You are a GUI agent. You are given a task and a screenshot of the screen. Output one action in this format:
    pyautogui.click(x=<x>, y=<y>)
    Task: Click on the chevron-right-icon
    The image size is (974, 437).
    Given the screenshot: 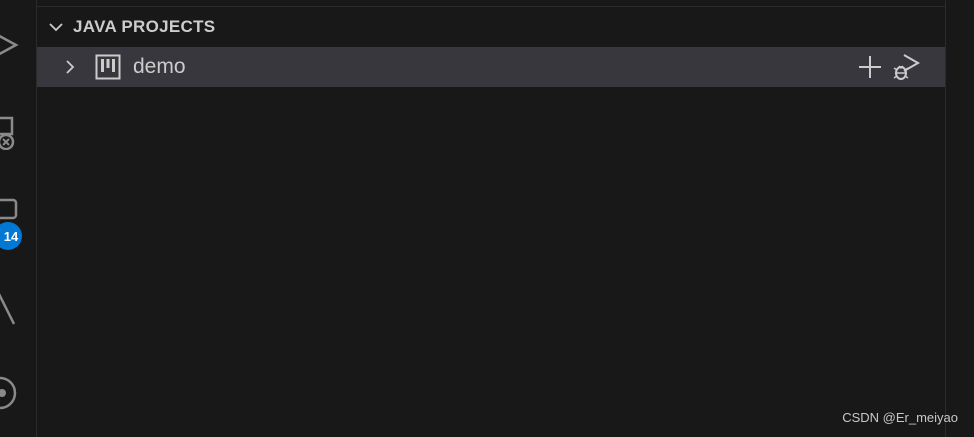 What is the action you would take?
    pyautogui.click(x=70, y=67)
    